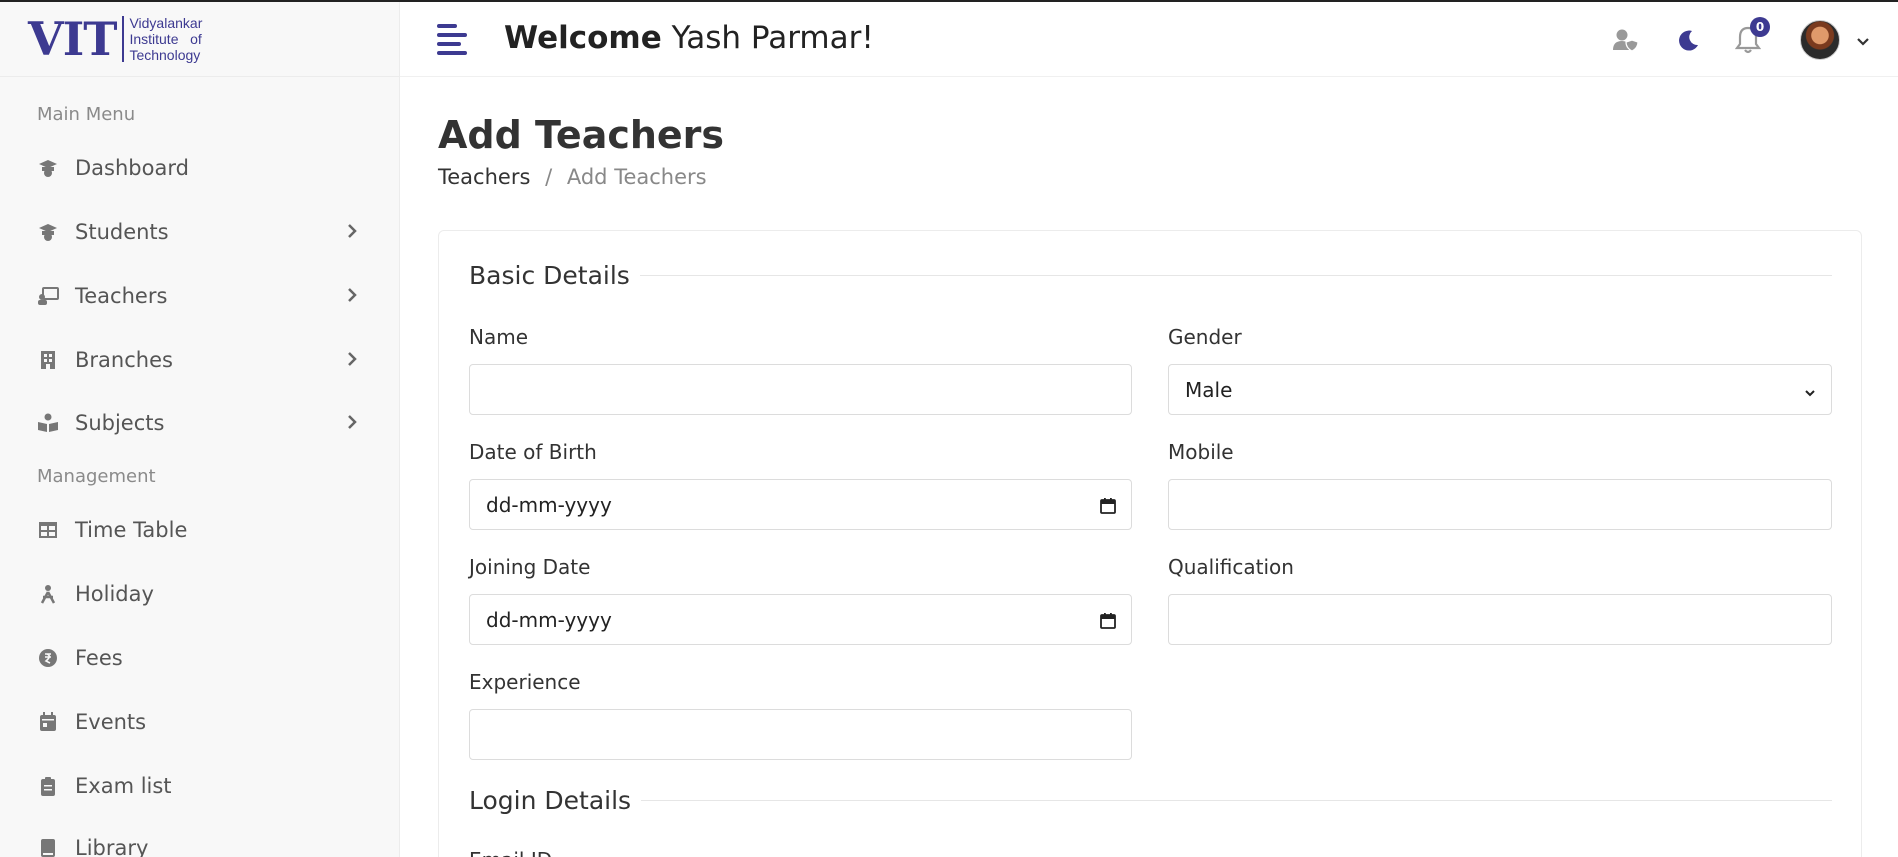 The height and width of the screenshot is (857, 1898). What do you see at coordinates (202, 296) in the screenshot?
I see `sidebar-item-teachers: Teachers` at bounding box center [202, 296].